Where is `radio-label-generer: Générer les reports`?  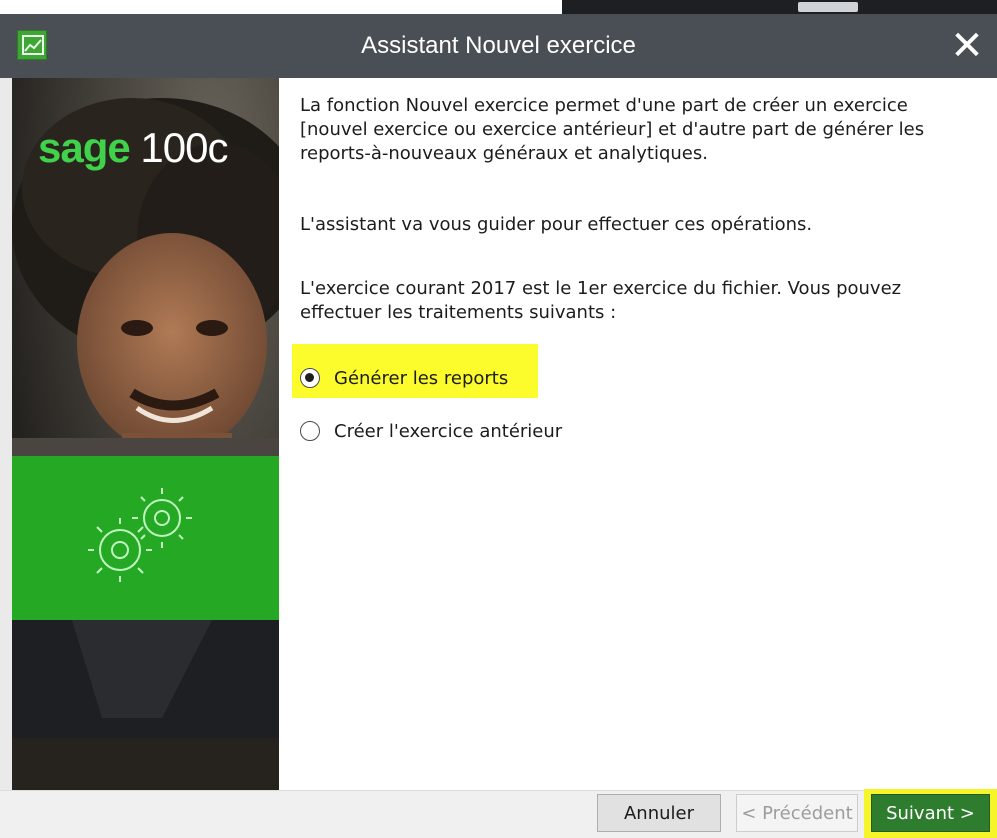
radio-label-generer: Générer les reports is located at coordinates (421, 378).